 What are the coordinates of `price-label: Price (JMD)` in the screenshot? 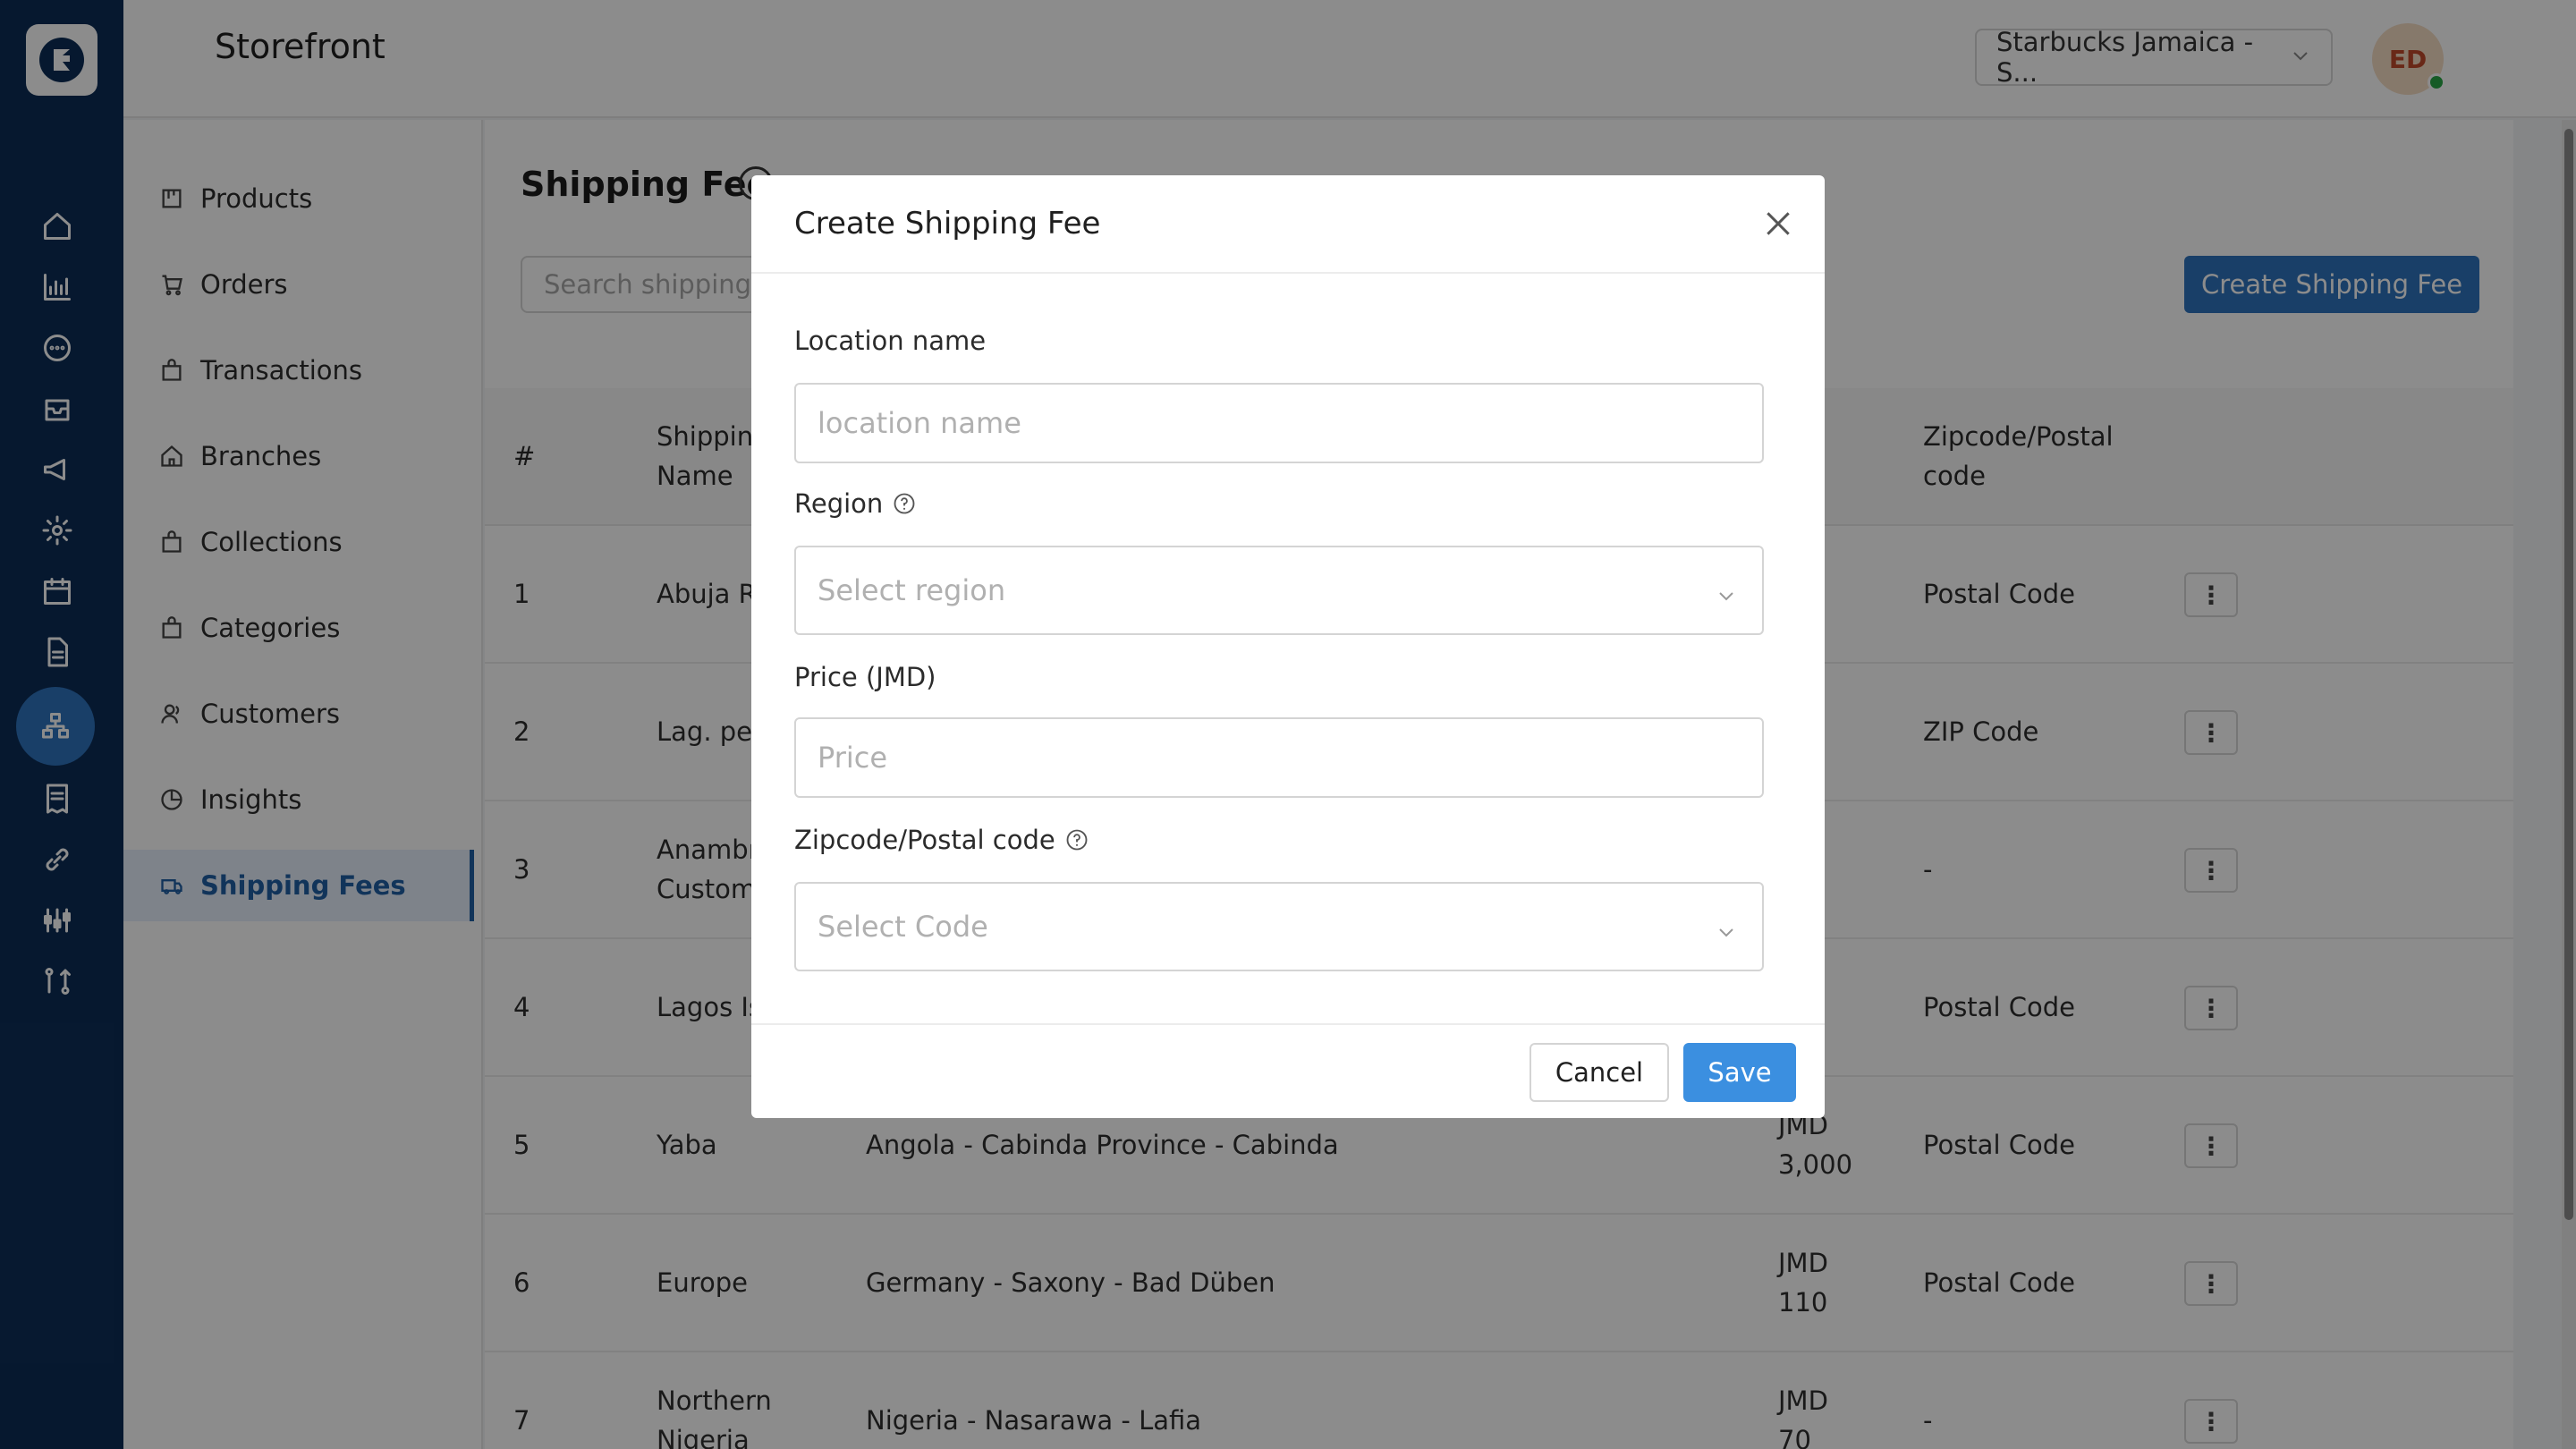 It's located at (865, 677).